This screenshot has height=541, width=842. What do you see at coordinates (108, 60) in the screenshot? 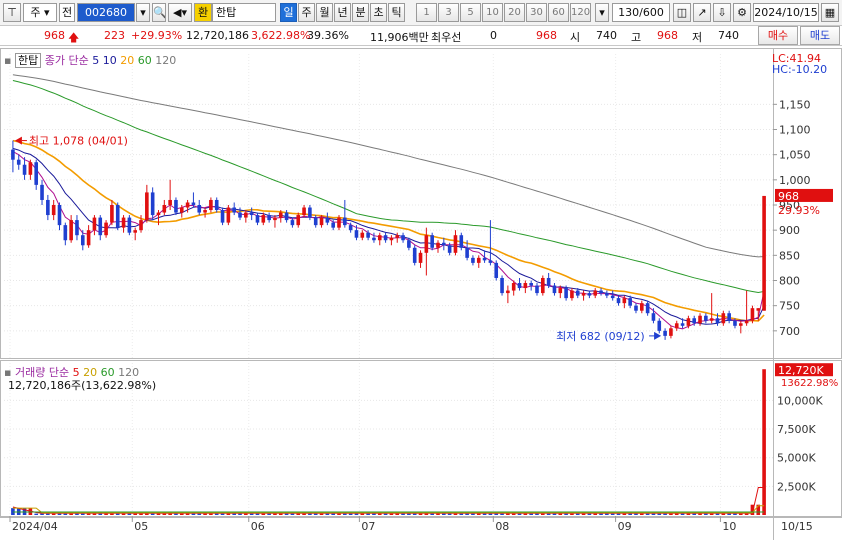
I see `price-ma-legend-item: 10` at bounding box center [108, 60].